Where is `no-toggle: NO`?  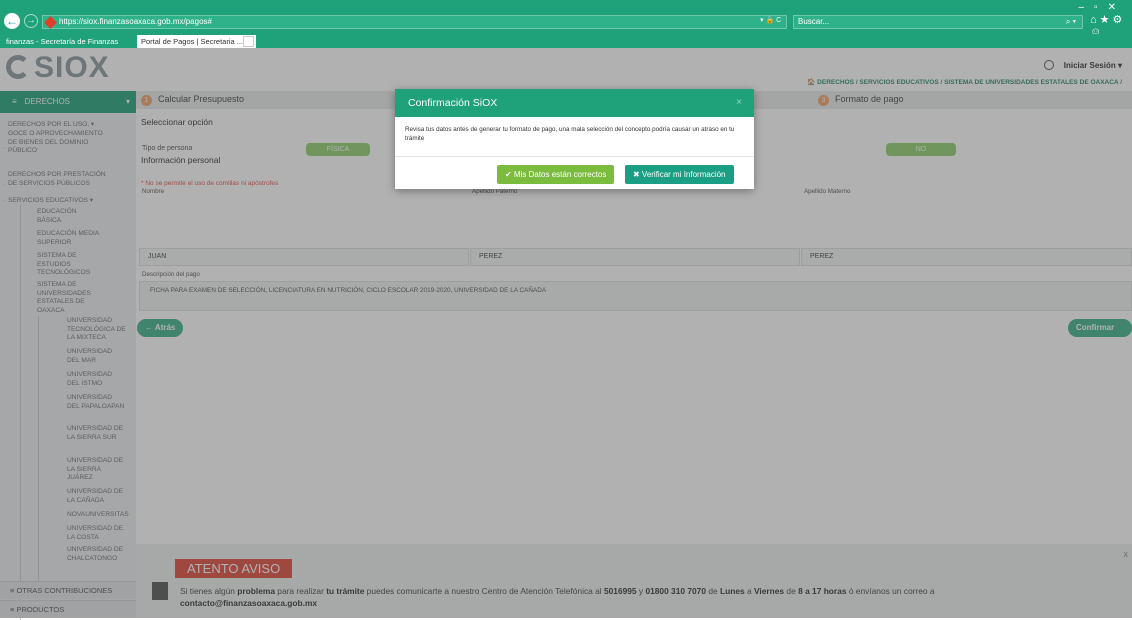 no-toggle: NO is located at coordinates (921, 149).